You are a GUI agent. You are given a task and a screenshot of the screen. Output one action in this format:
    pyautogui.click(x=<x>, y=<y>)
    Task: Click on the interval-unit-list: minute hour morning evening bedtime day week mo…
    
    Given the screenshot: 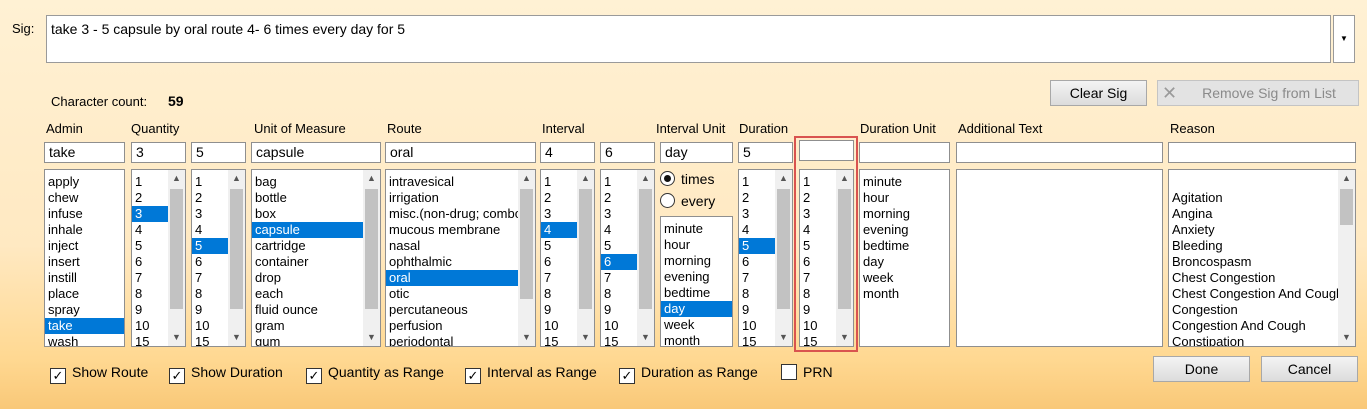 What is the action you would take?
    pyautogui.click(x=696, y=281)
    